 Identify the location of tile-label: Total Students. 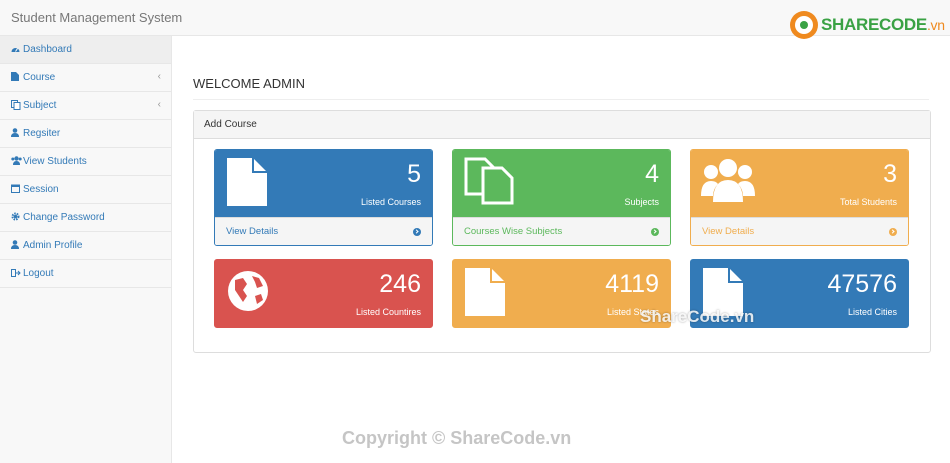
(868, 202).